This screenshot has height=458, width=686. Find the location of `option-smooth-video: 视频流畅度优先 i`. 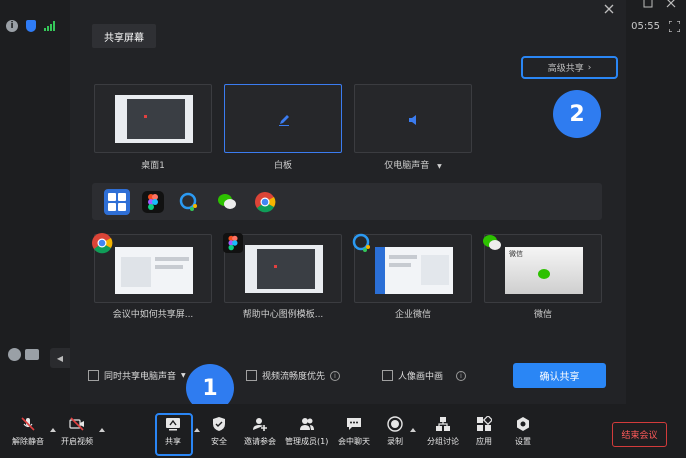

option-smooth-video: 视频流畅度优先 i is located at coordinates (293, 375).